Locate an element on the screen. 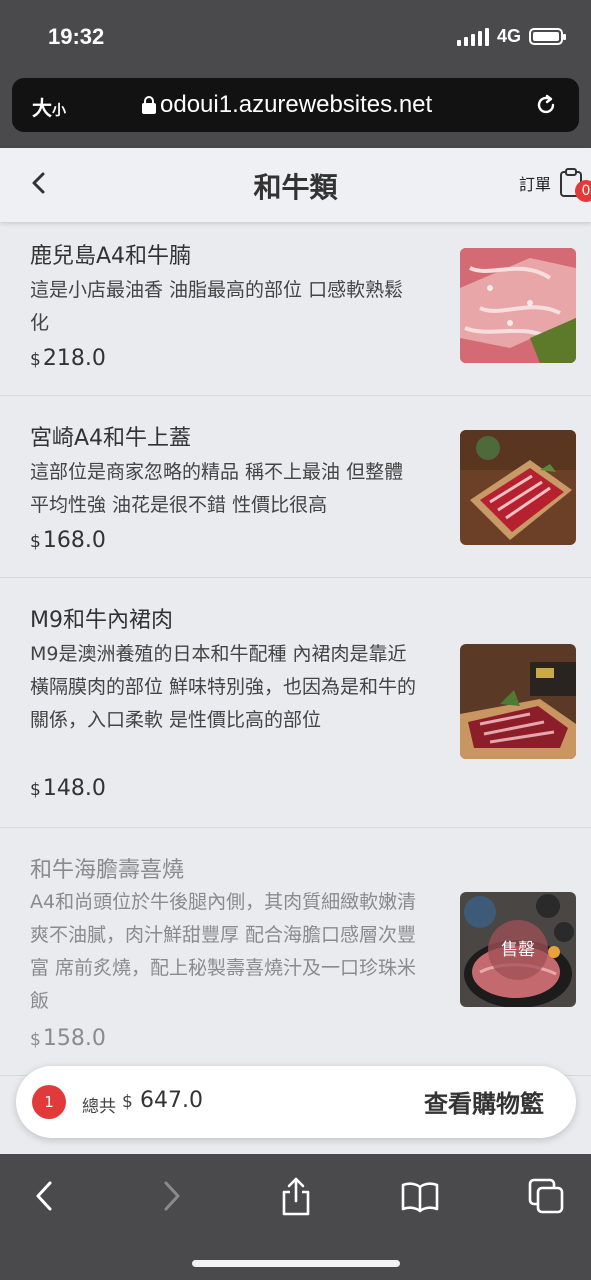 The width and height of the screenshot is (591, 1280). item-description: 這是小店最油香 油脂最高的部位 口感軟熟鬆化 is located at coordinates (217, 306).